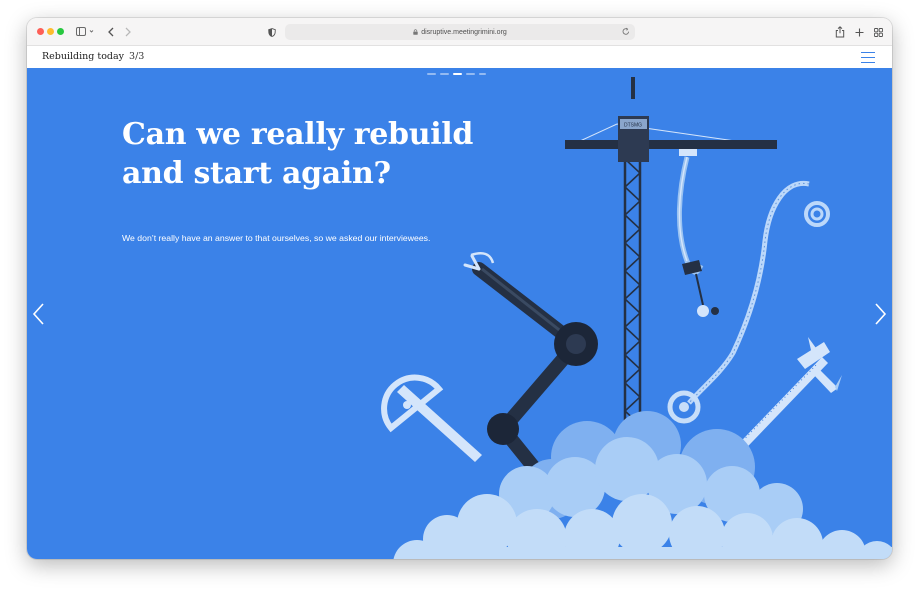  Describe the element at coordinates (868, 57) in the screenshot. I see `hamburger-menu-icon` at that location.